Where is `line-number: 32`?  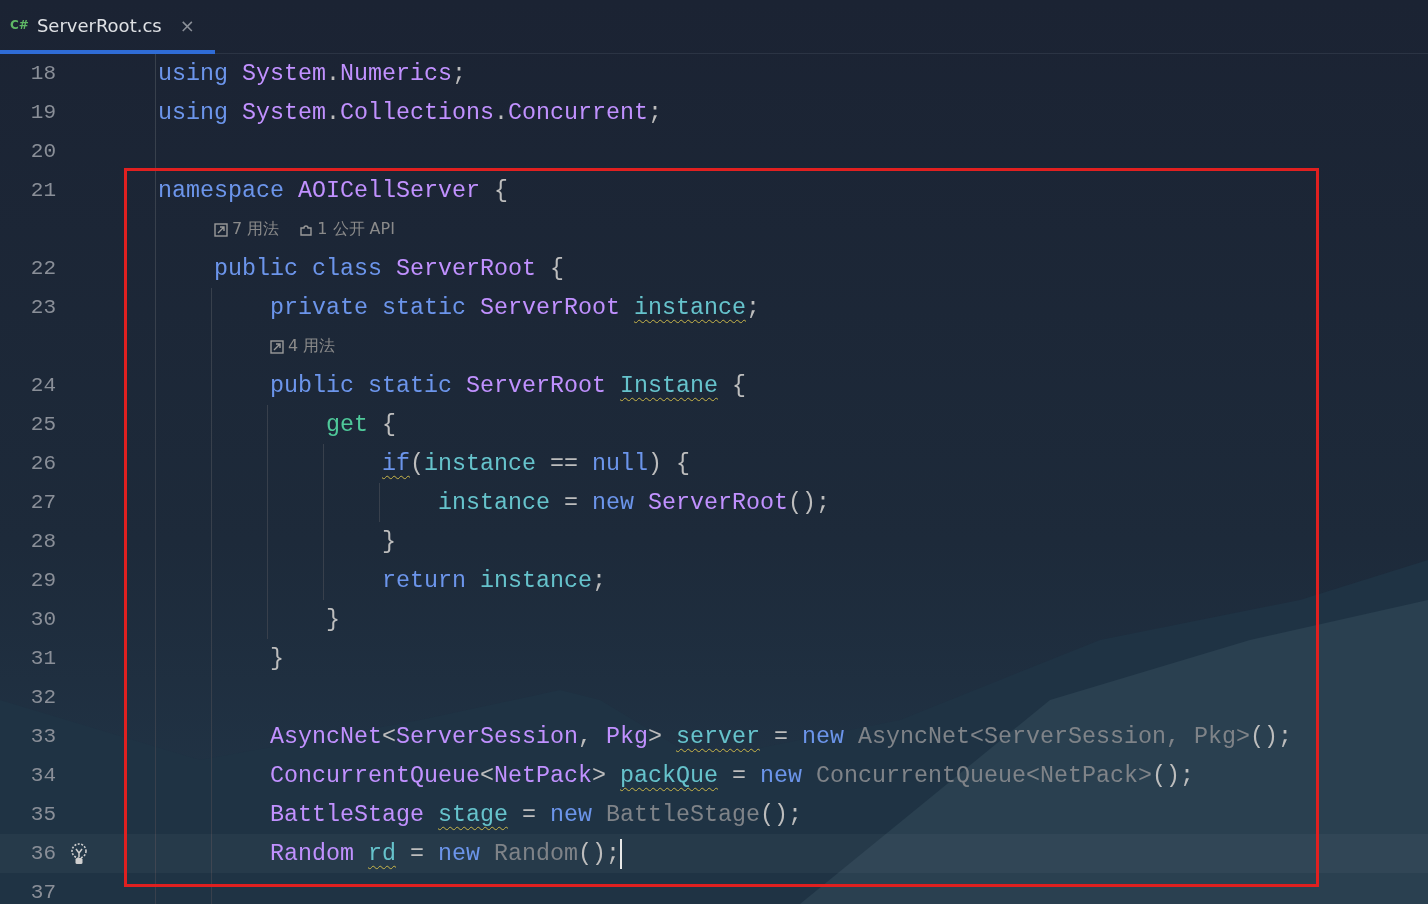 line-number: 32 is located at coordinates (42, 697).